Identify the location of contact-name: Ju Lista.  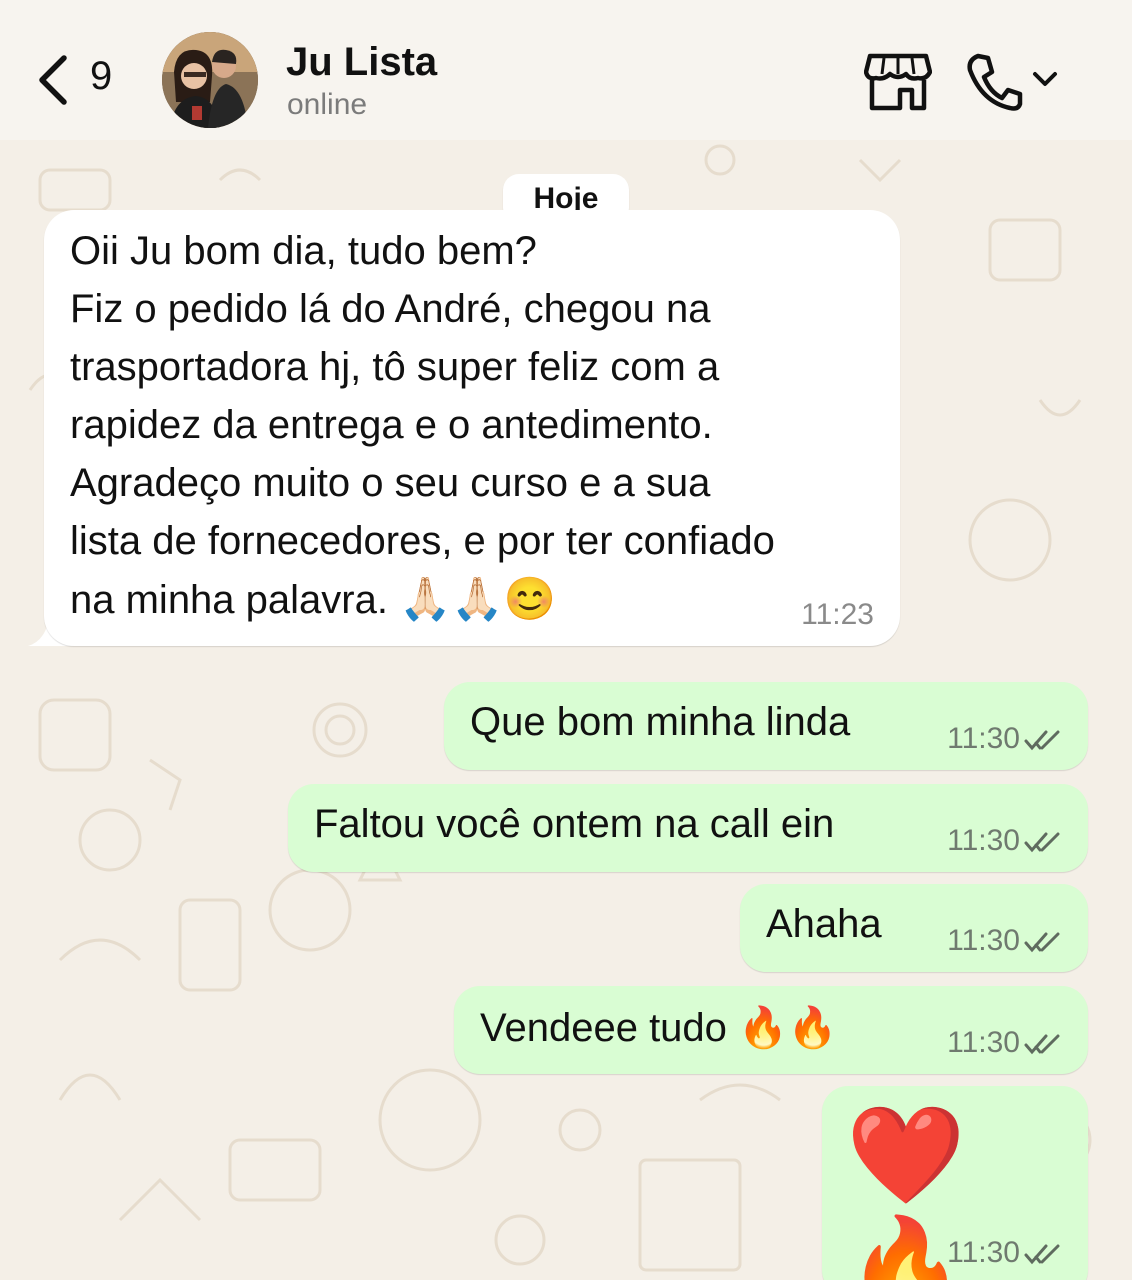
(361, 62).